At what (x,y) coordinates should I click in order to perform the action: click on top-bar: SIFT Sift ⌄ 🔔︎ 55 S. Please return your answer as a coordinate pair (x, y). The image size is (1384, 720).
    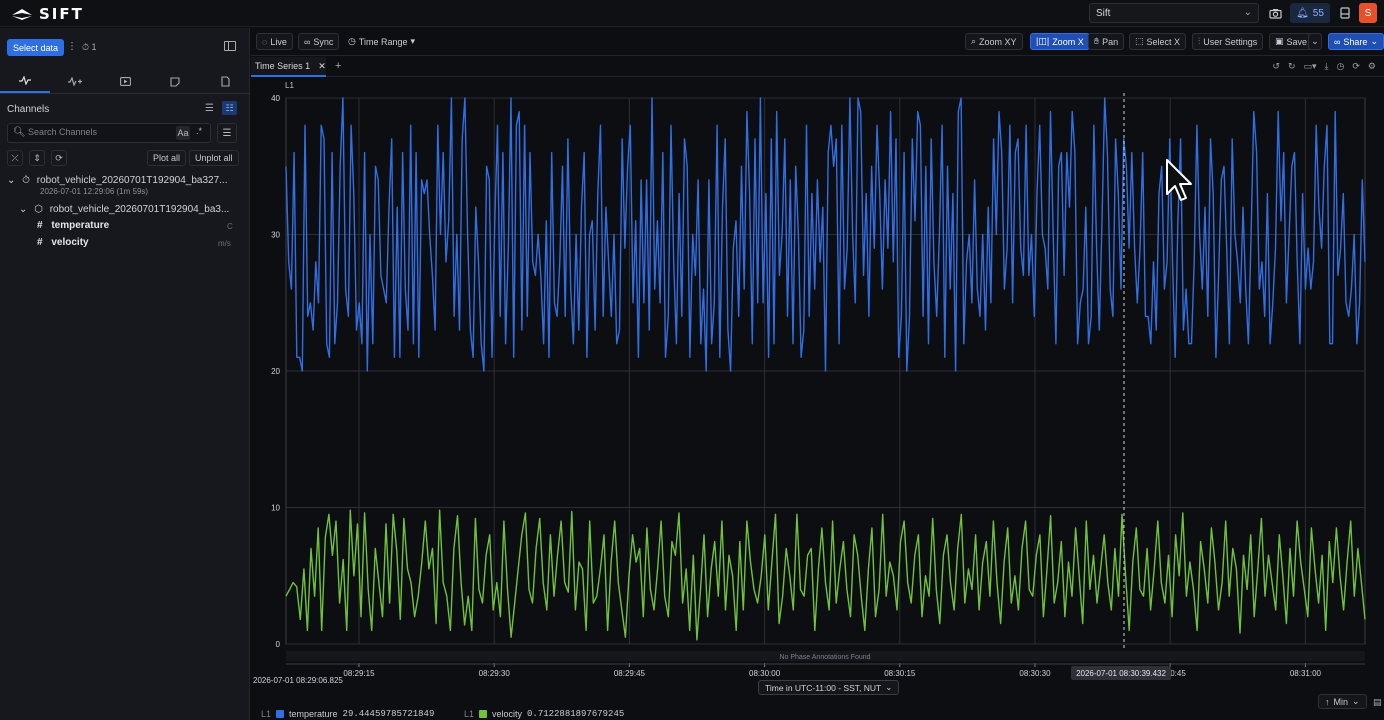
    Looking at the image, I should click on (692, 13).